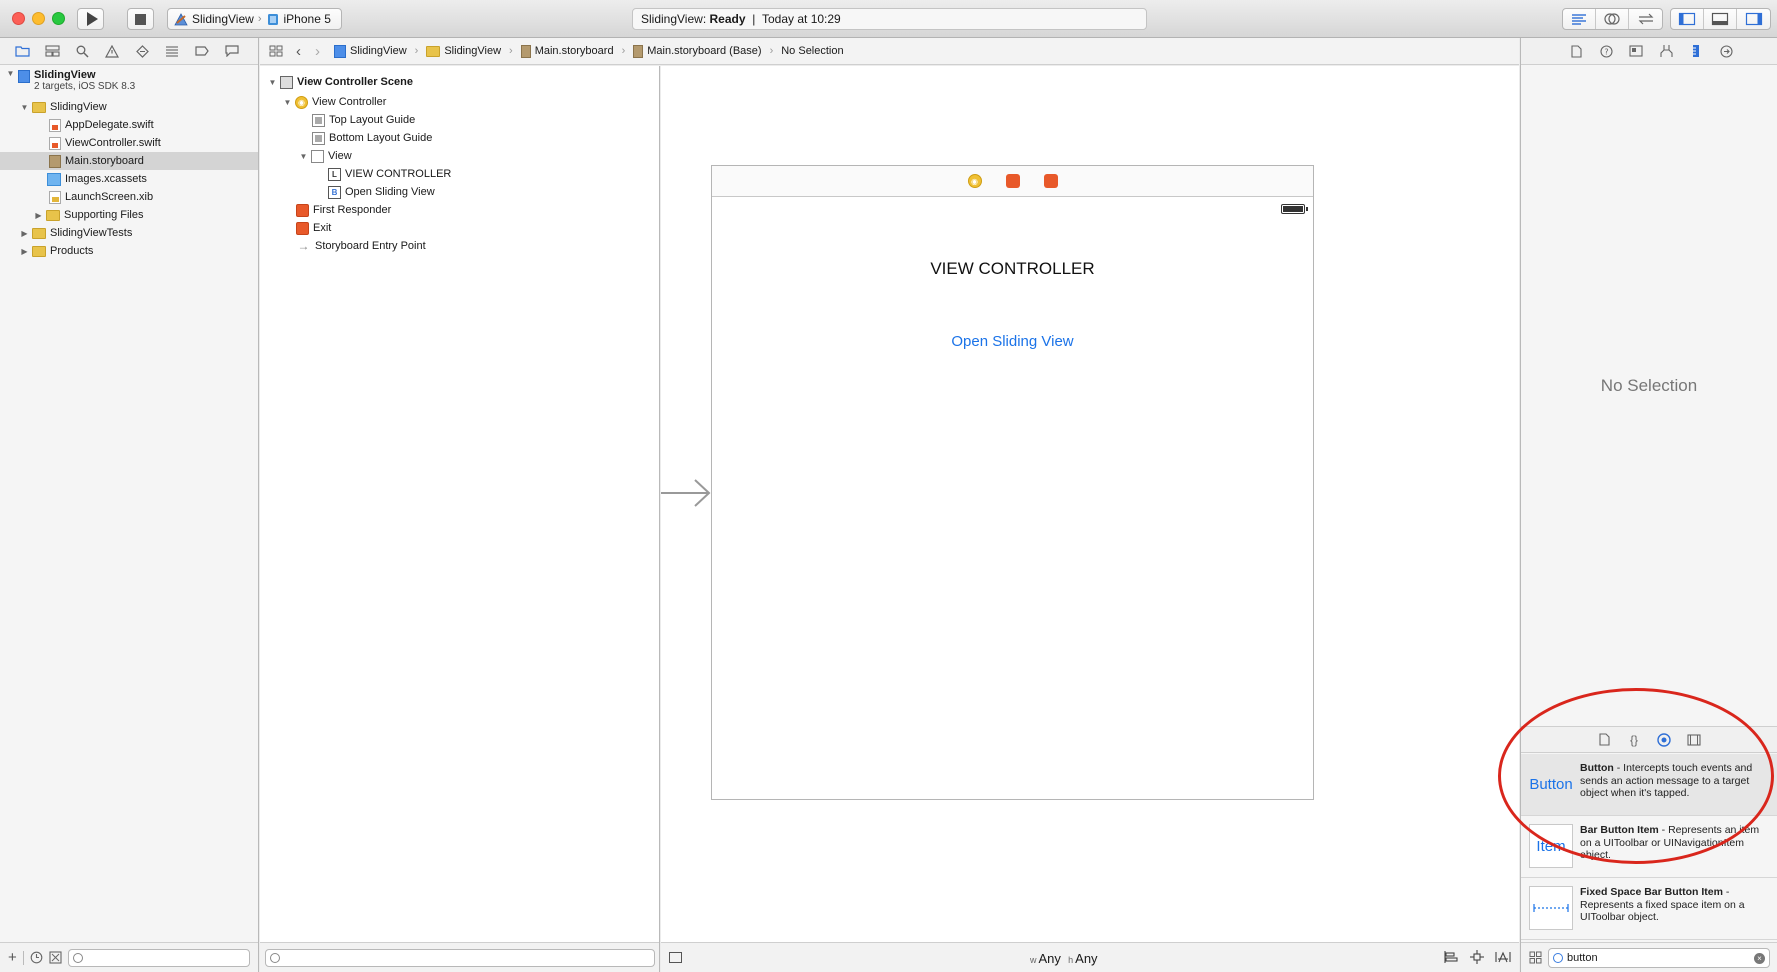 Image resolution: width=1777 pixels, height=972 pixels. I want to click on breadcrumb-selection: No Selection, so click(812, 51).